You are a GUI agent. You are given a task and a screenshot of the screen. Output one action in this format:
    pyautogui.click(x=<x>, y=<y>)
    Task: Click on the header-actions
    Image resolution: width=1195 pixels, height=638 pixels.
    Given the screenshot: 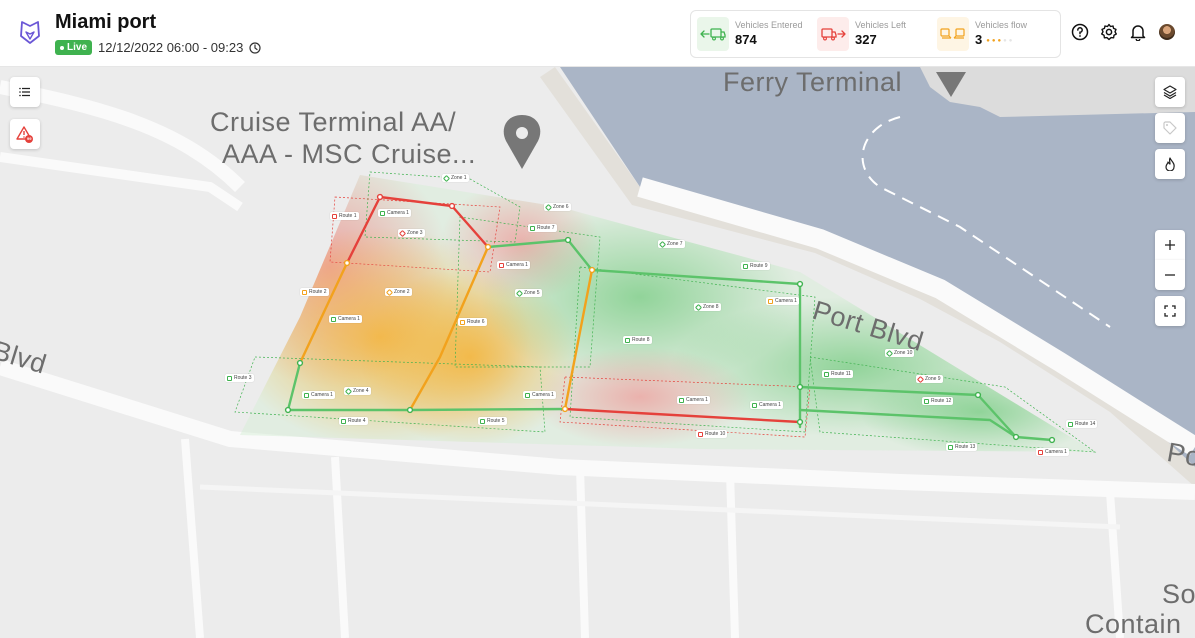 What is the action you would take?
    pyautogui.click(x=1123, y=32)
    